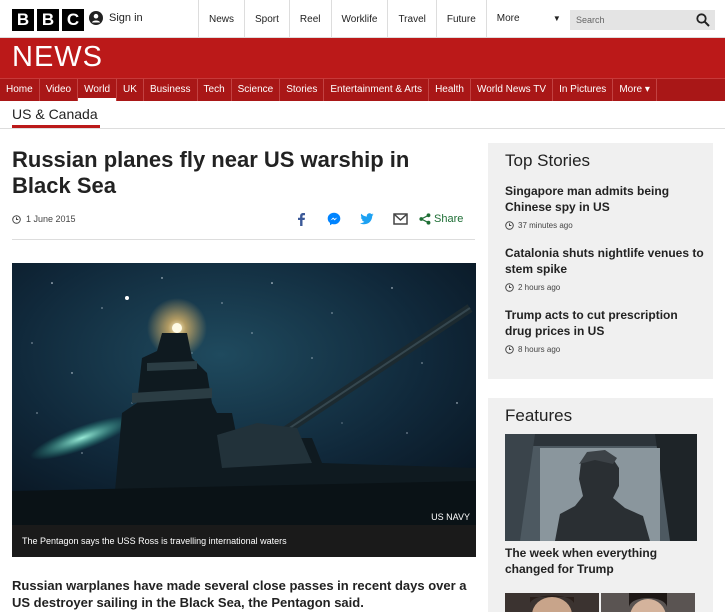 This screenshot has height=612, width=725. I want to click on search-icon, so click(703, 20).